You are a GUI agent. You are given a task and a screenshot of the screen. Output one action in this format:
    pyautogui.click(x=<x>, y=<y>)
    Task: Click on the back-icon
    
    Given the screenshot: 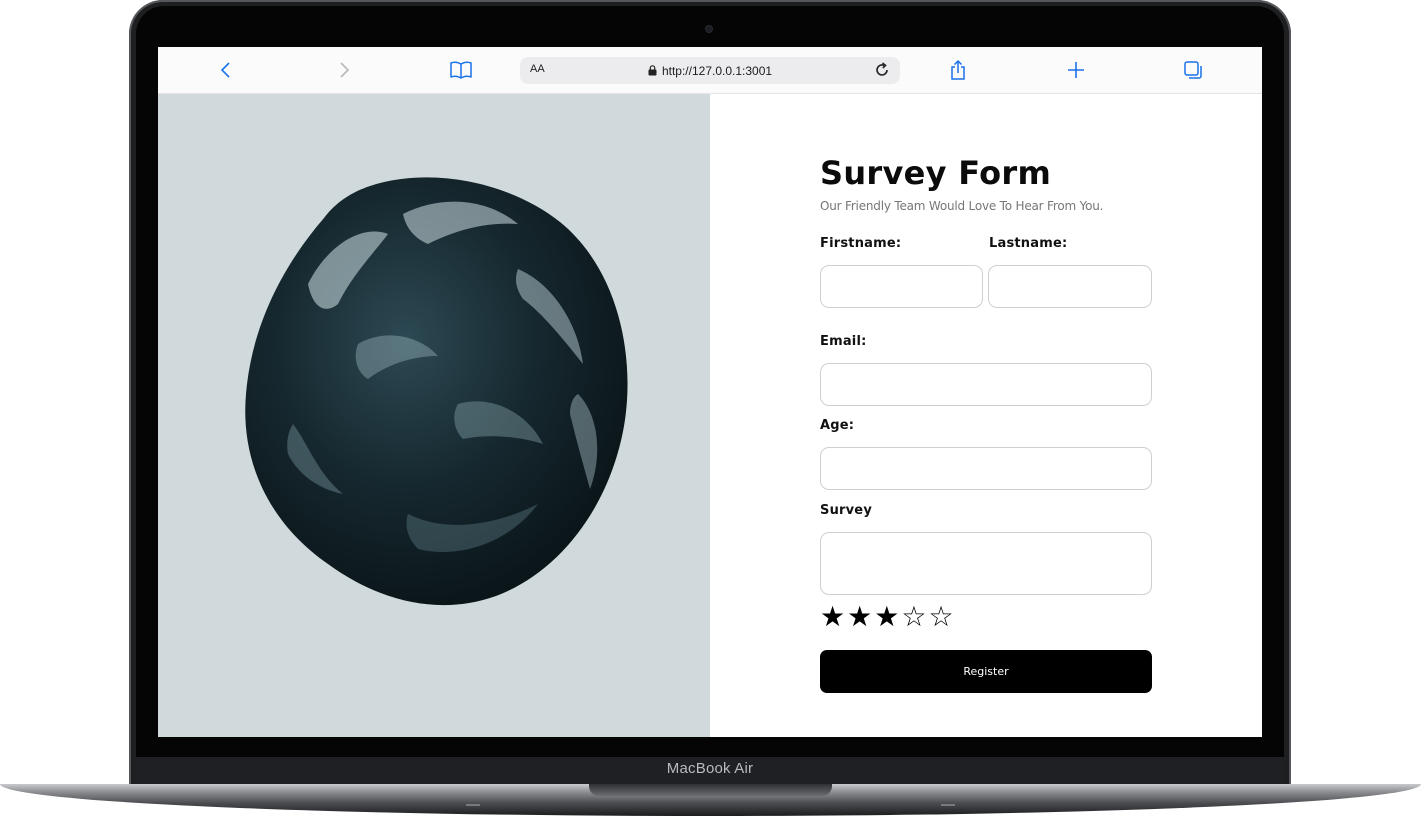 What is the action you would take?
    pyautogui.click(x=225, y=70)
    